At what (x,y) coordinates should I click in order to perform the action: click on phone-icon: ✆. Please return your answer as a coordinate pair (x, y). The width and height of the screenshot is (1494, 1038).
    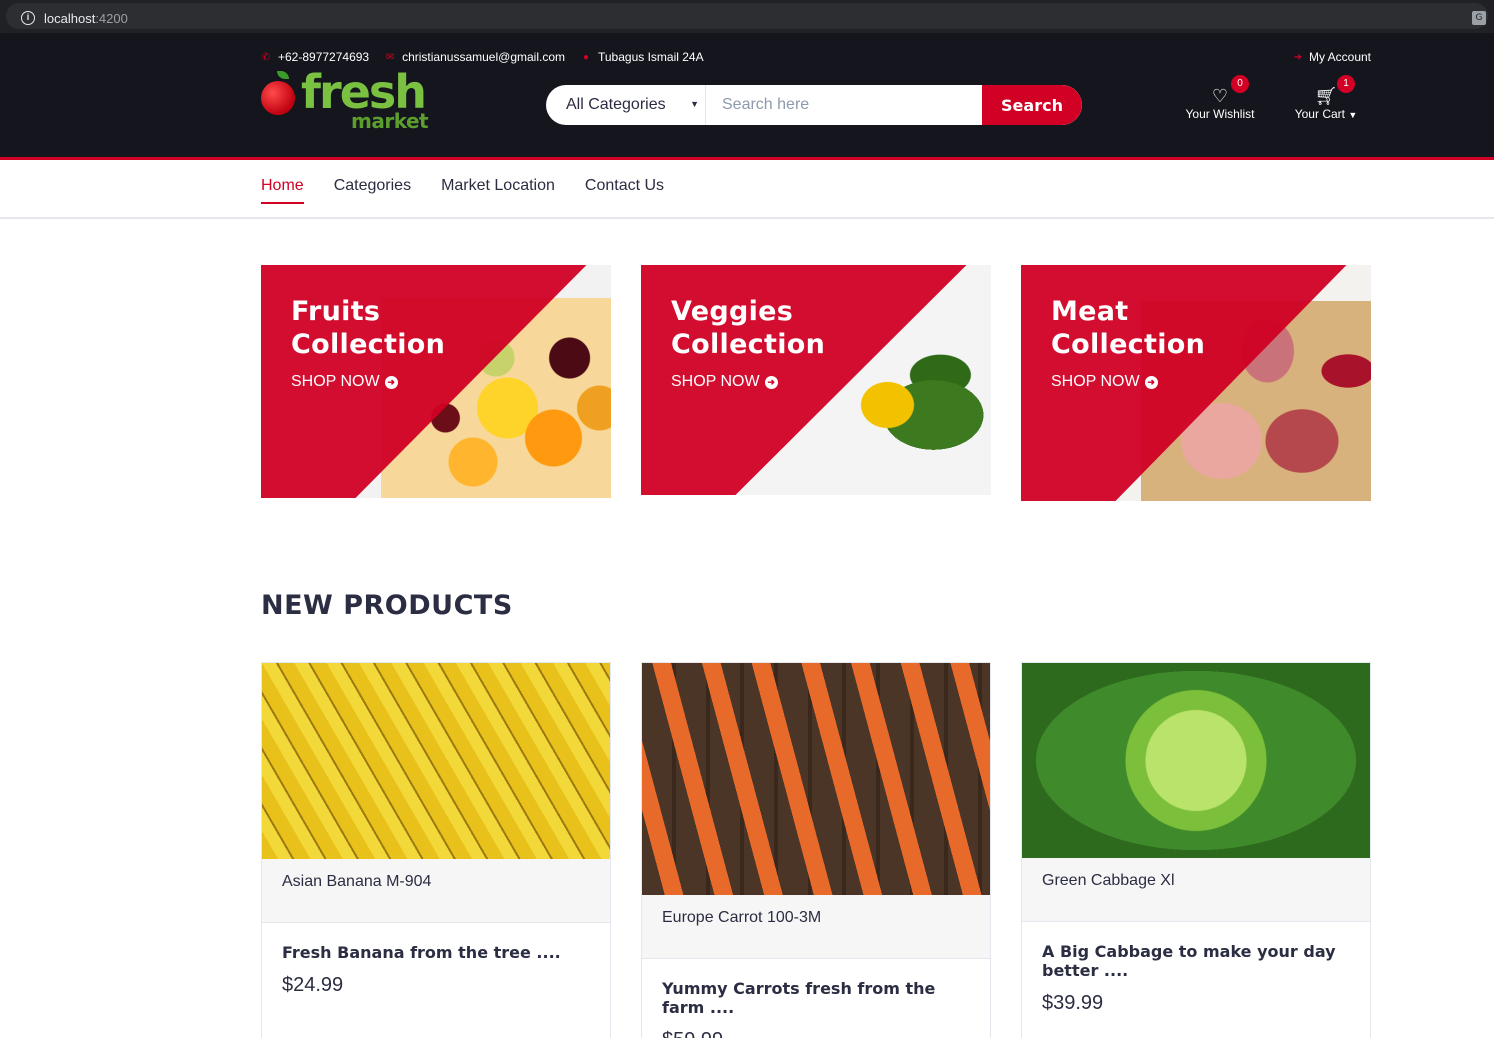
    Looking at the image, I should click on (266, 57).